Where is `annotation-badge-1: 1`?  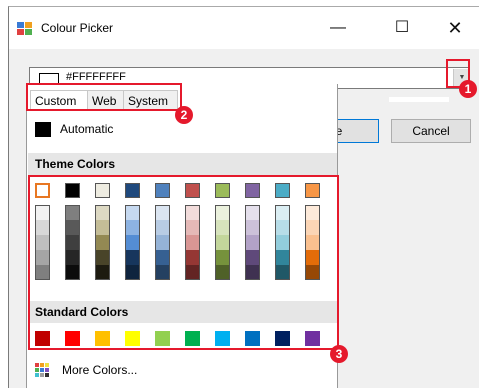
annotation-badge-1: 1 is located at coordinates (468, 89).